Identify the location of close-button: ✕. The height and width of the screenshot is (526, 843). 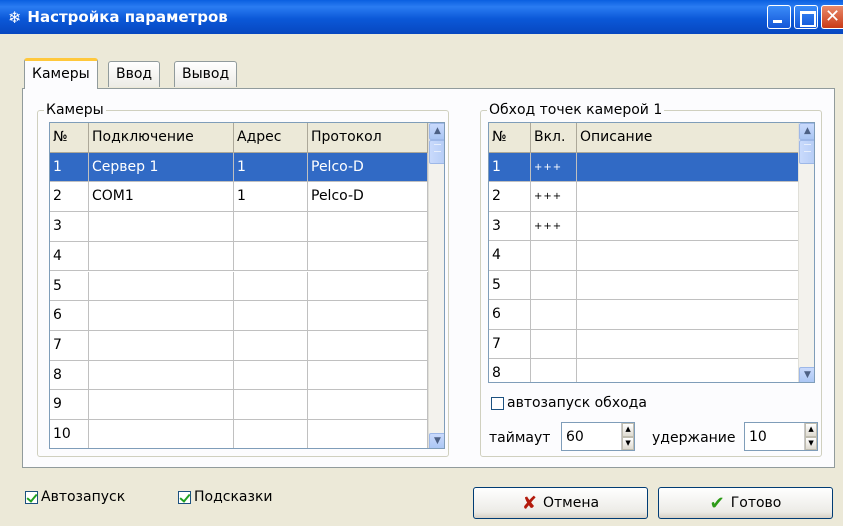
(832, 17).